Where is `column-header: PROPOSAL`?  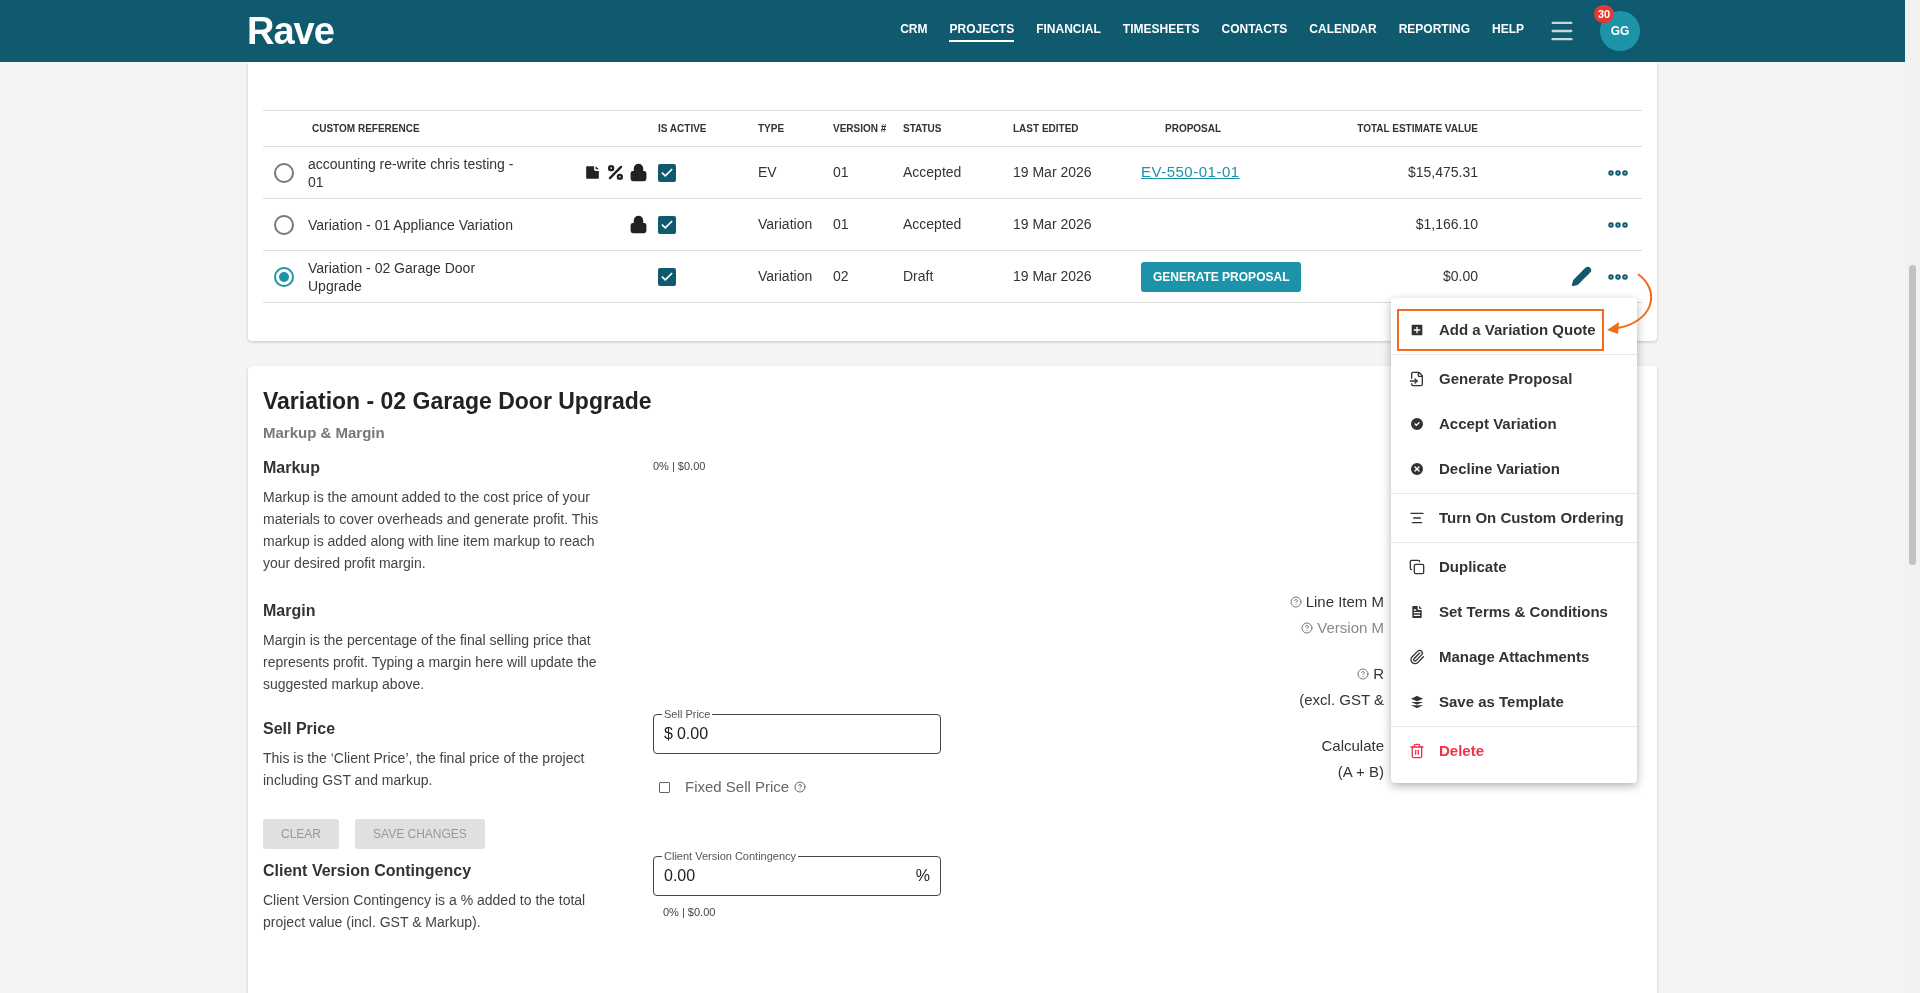 column-header: PROPOSAL is located at coordinates (1193, 129).